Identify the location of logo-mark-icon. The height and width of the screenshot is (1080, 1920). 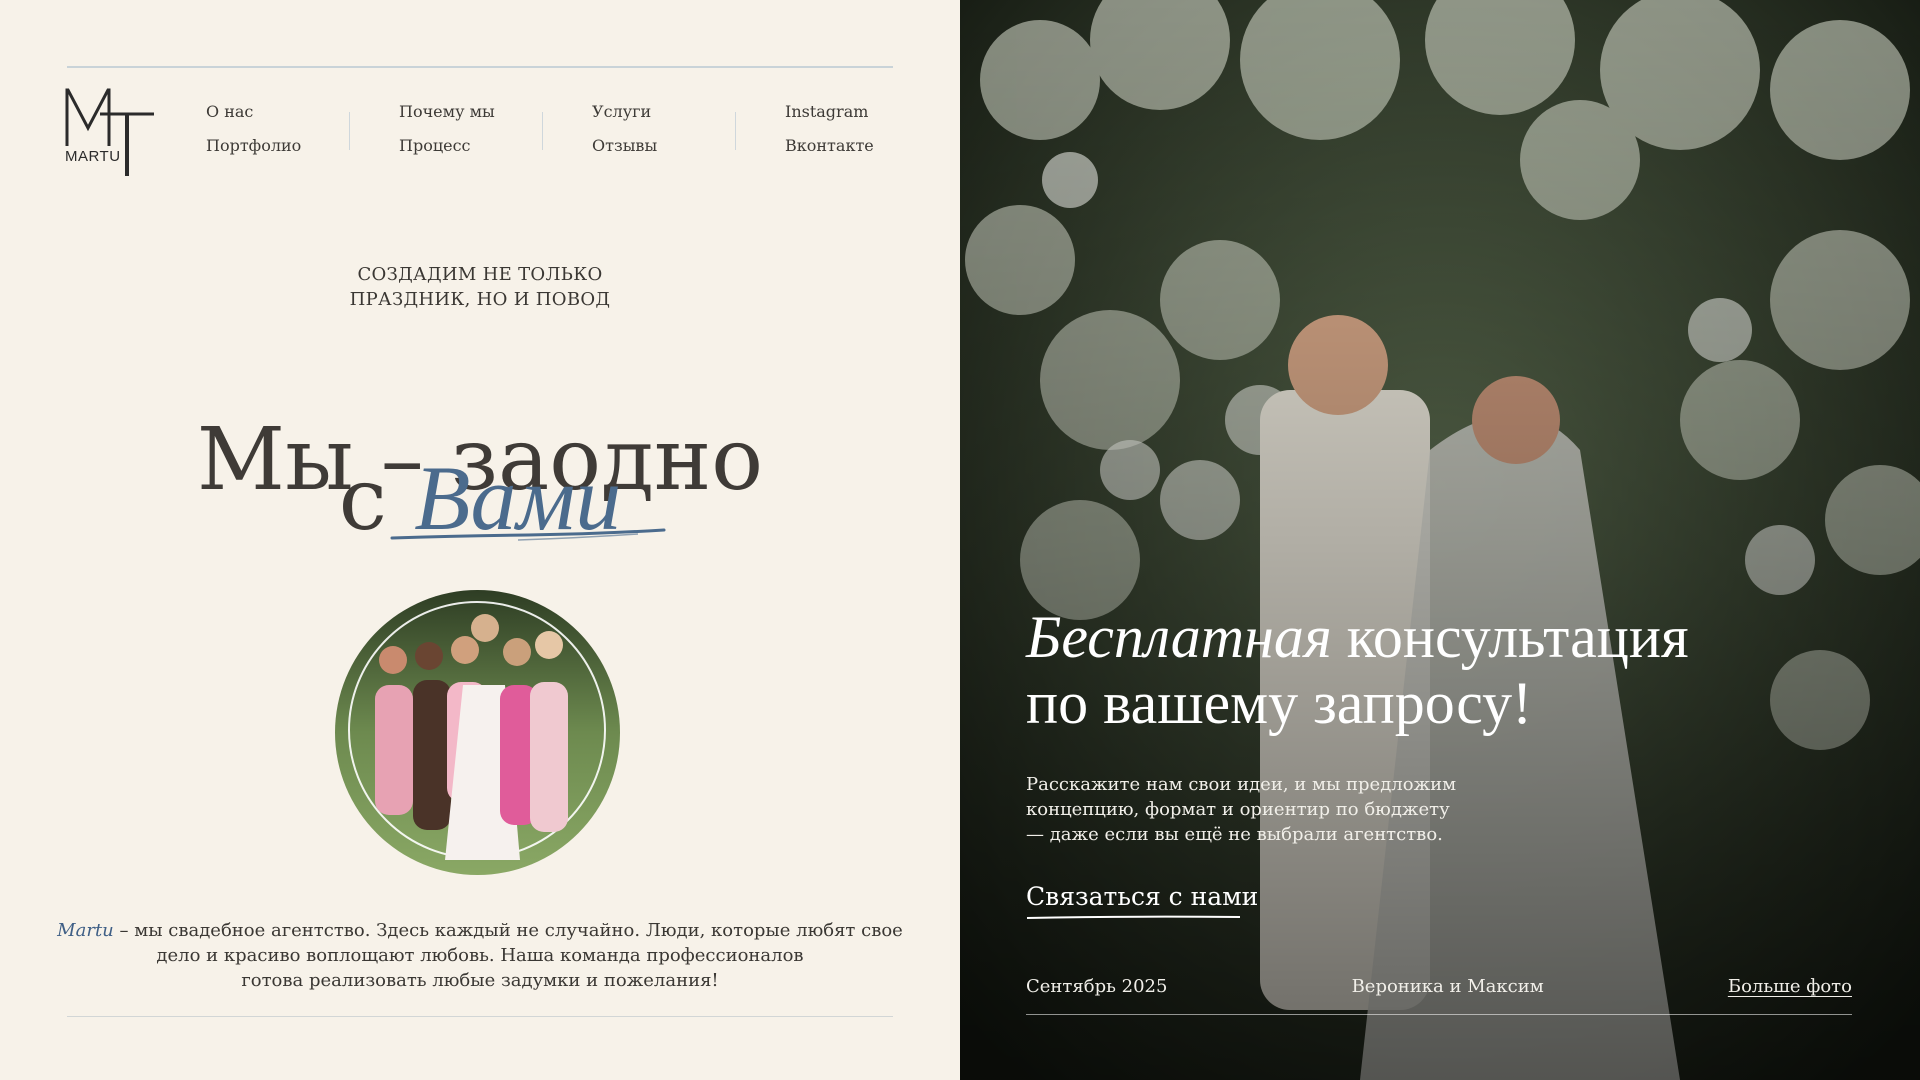
(109, 132).